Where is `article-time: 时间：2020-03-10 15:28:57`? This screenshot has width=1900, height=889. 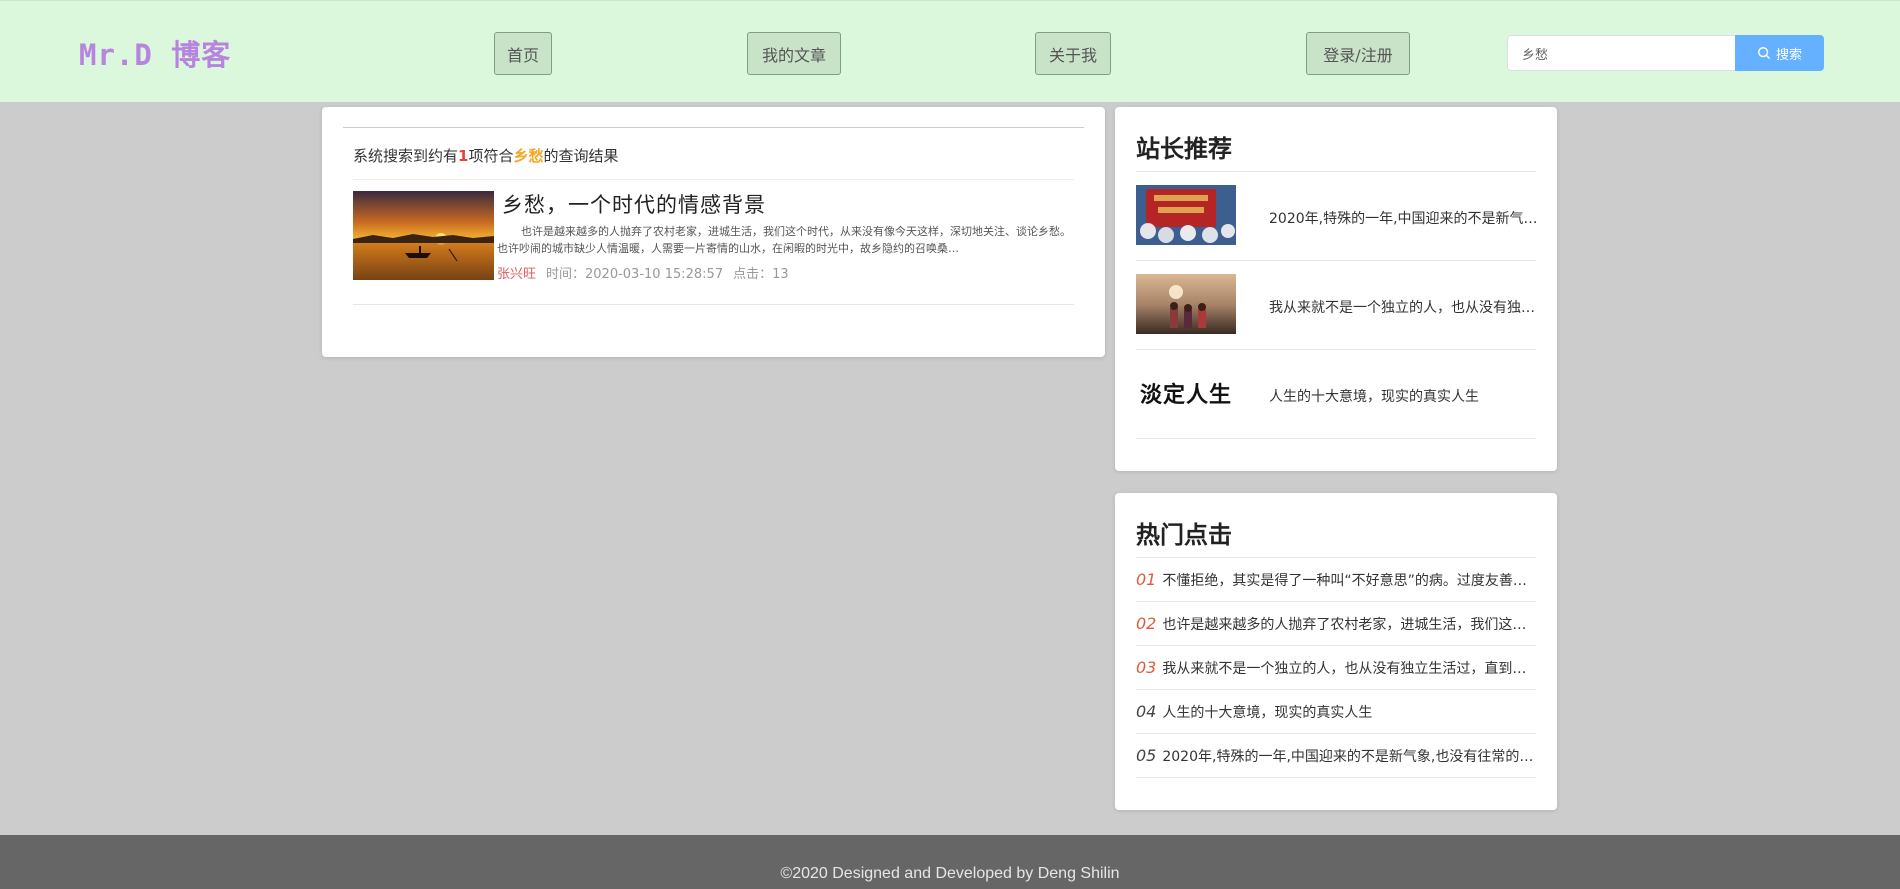
article-time: 时间：2020-03-10 15:28:57 is located at coordinates (635, 274).